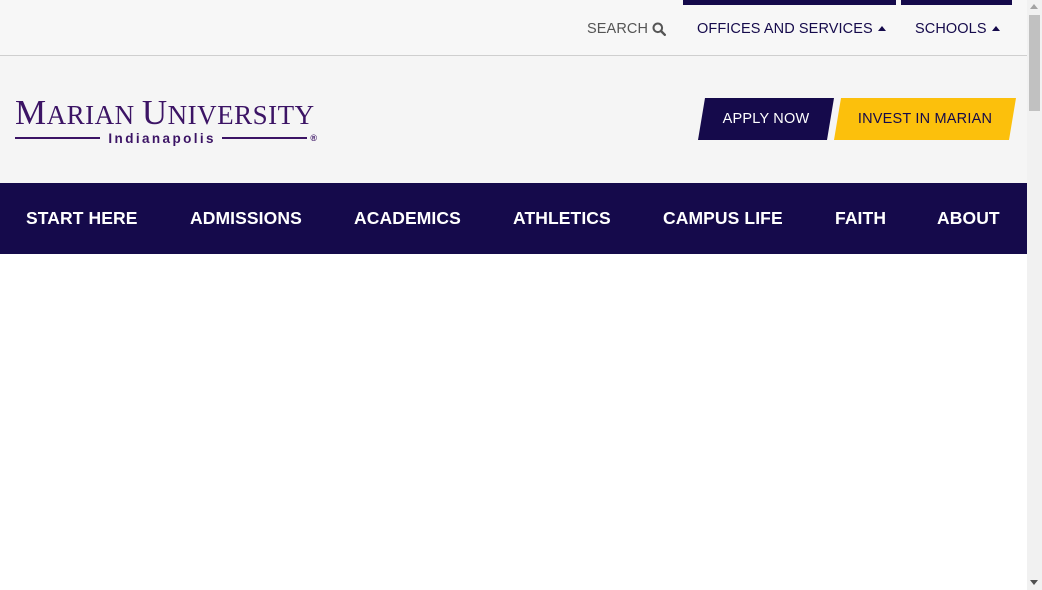  Describe the element at coordinates (789, 2) in the screenshot. I see `offices-accent-bar` at that location.